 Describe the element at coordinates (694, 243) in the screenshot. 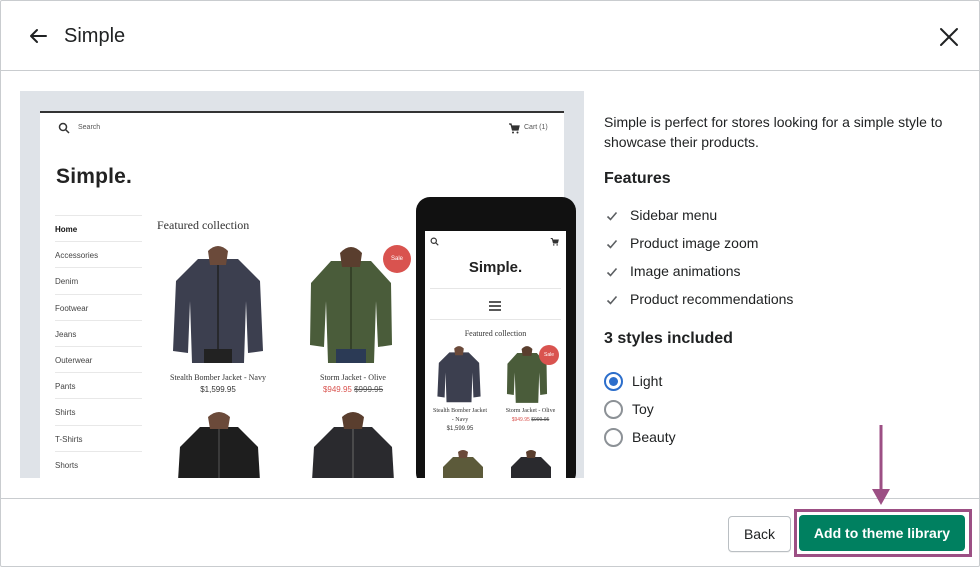

I see `feature-label: Product image zoom` at that location.